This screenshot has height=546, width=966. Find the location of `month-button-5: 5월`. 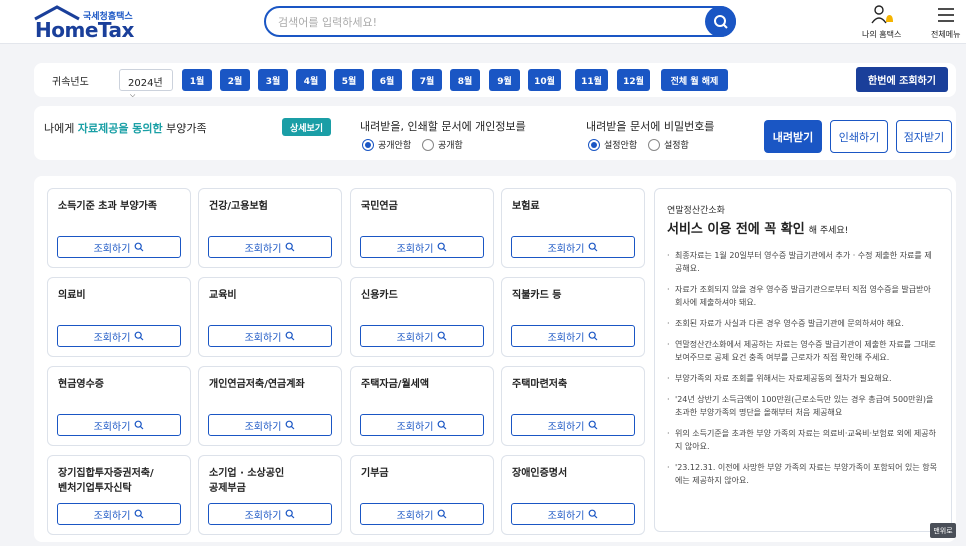

month-button-5: 5월 is located at coordinates (349, 80).